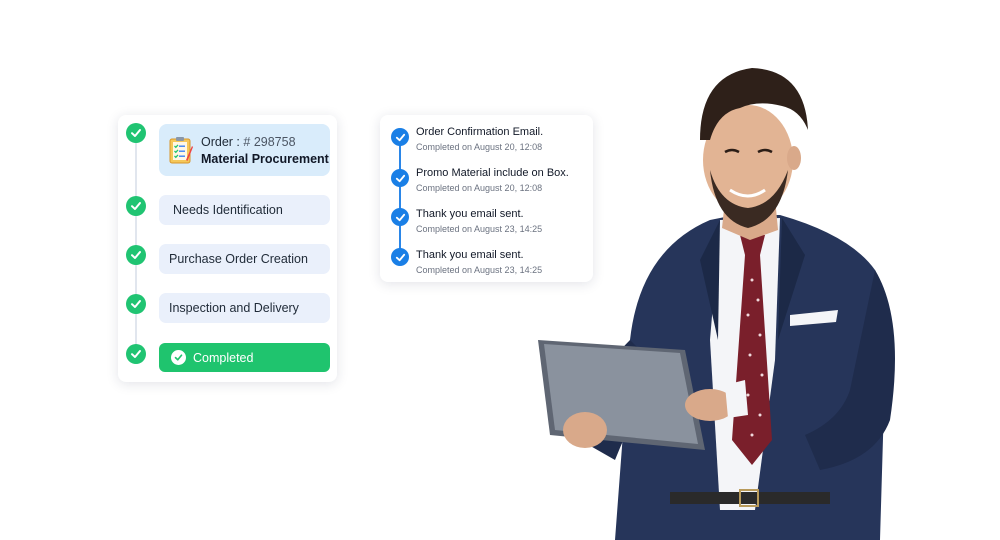 The height and width of the screenshot is (540, 1000). What do you see at coordinates (238, 259) in the screenshot?
I see `step-label: Purchase Order Creation` at bounding box center [238, 259].